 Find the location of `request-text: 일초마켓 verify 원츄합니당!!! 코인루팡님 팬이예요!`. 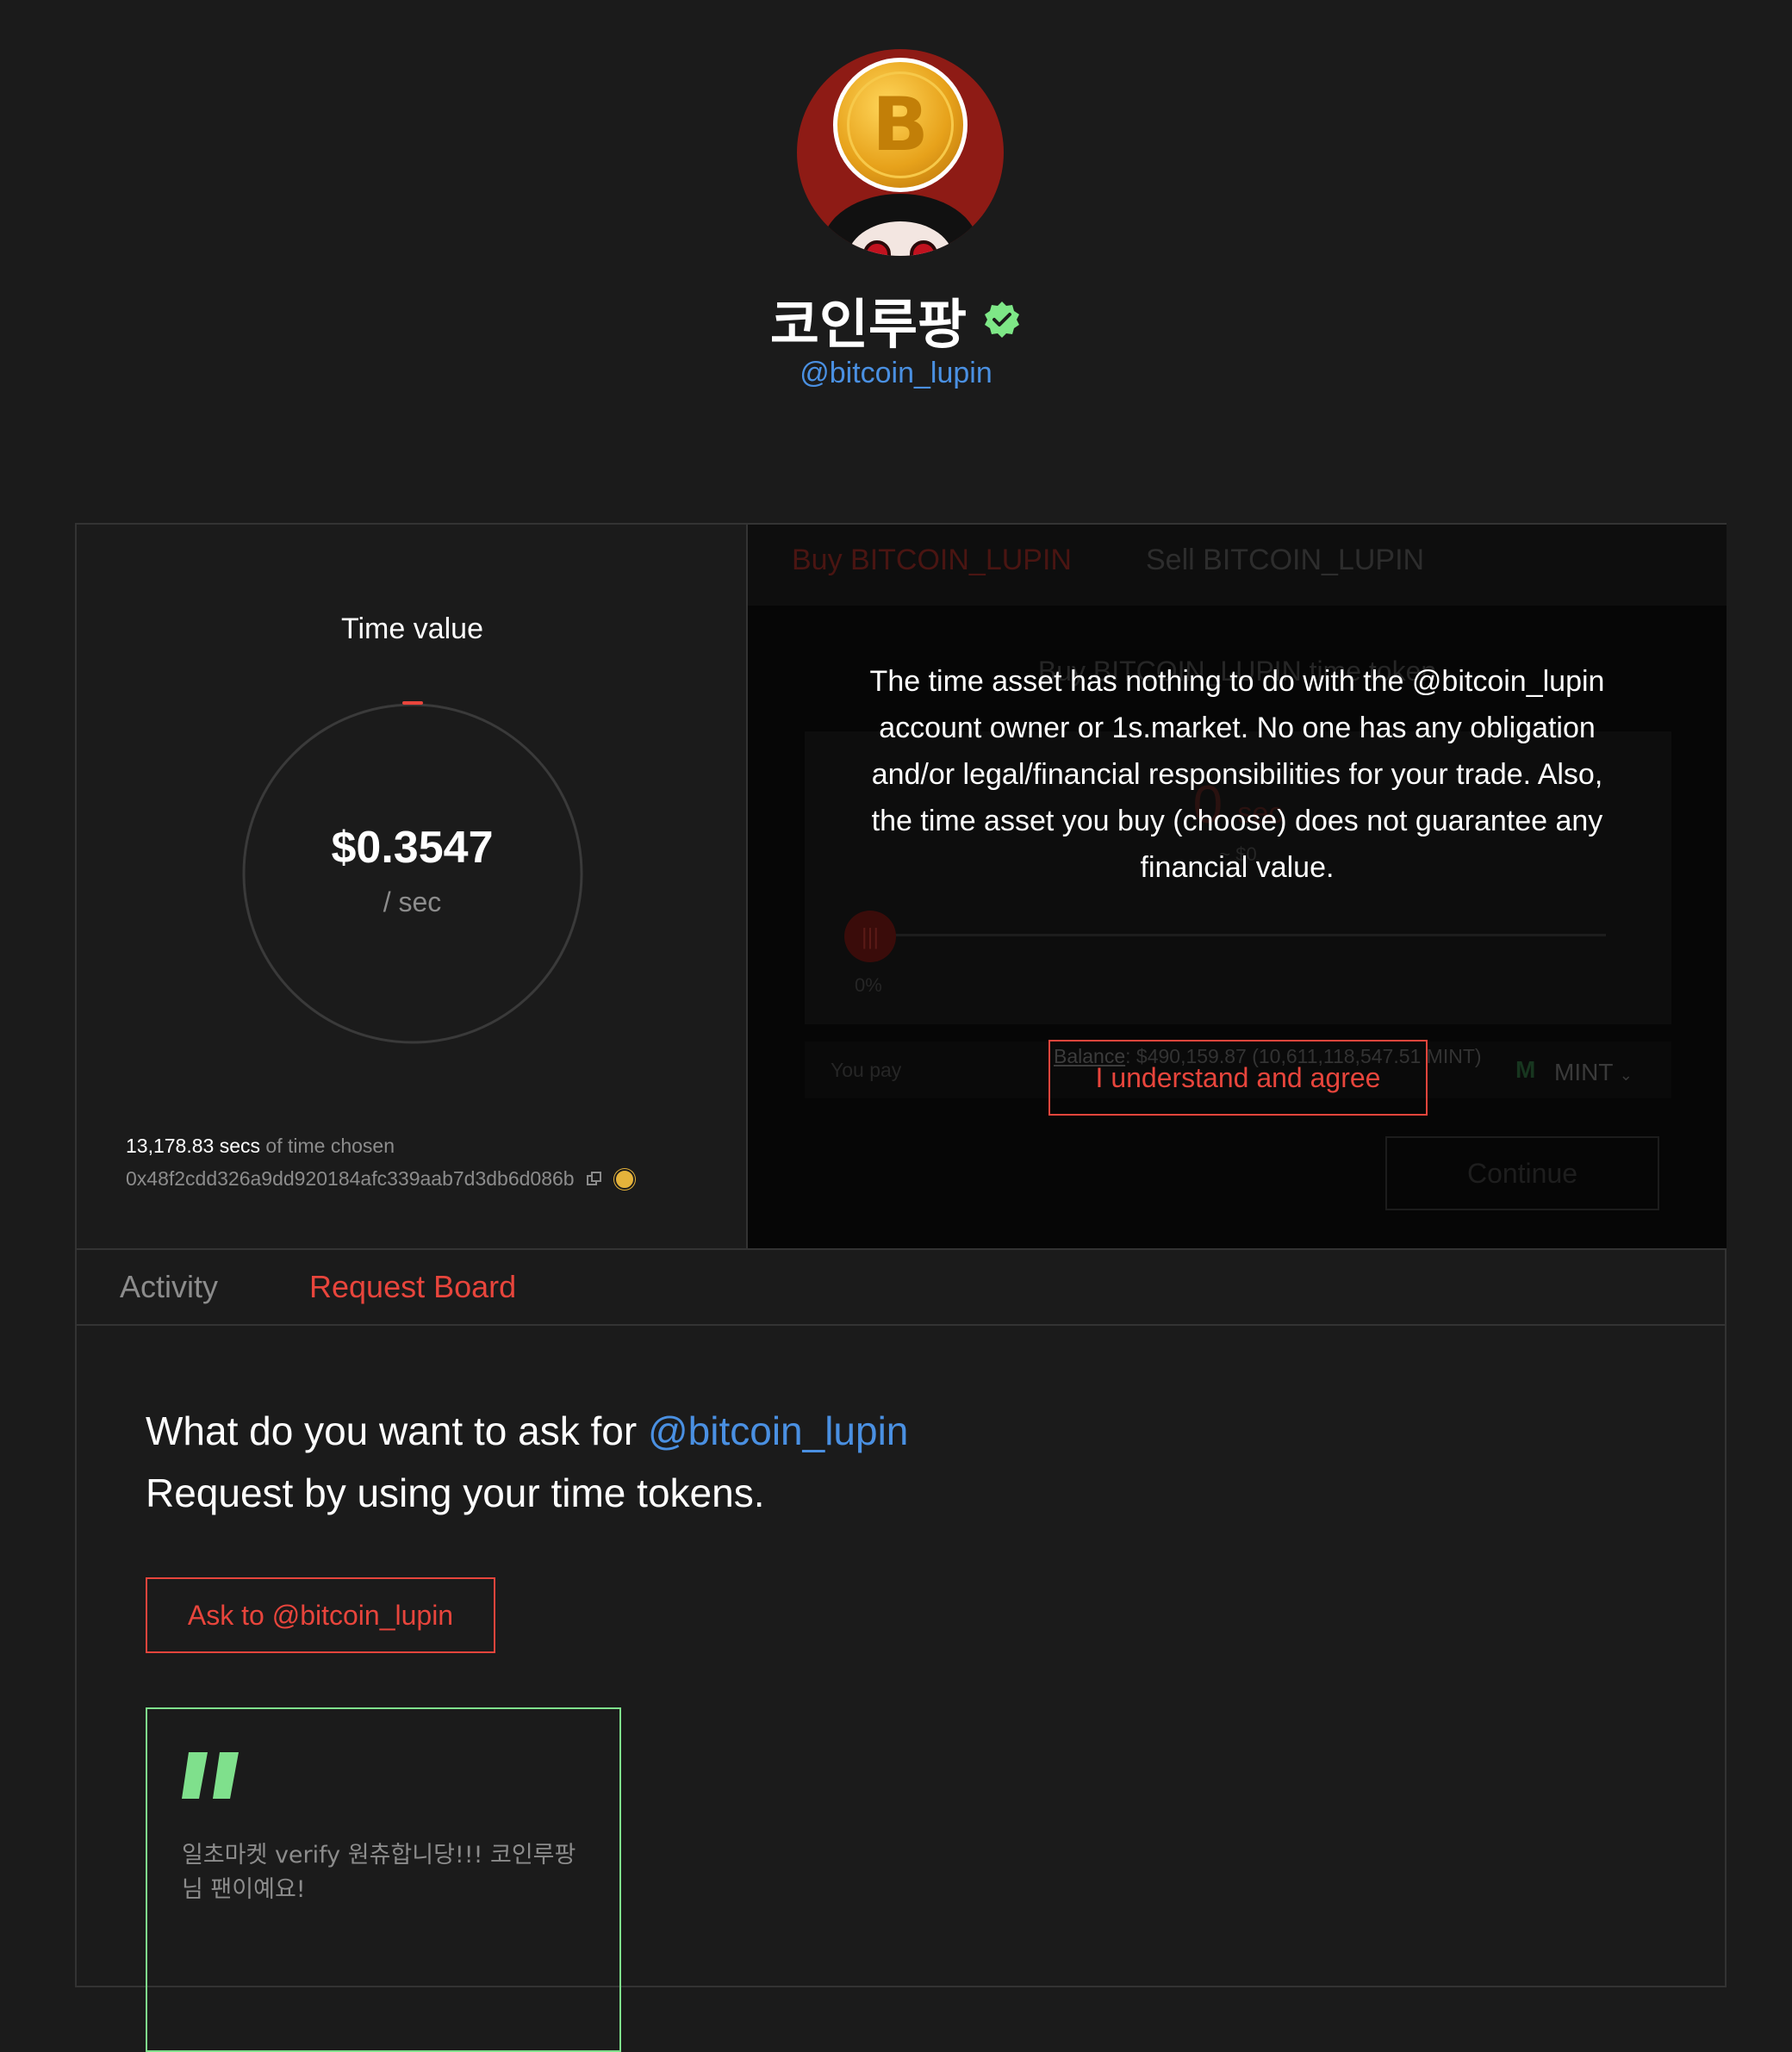

request-text: 일초마켓 verify 원츄합니당!!! 코인루팡님 팬이예요! is located at coordinates (379, 1872).